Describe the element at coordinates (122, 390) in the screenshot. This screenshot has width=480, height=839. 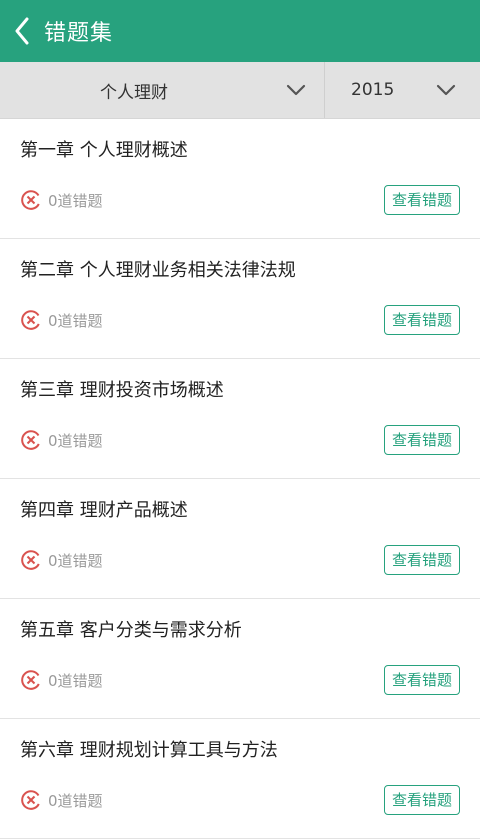
I see `chapter-title: 第三章 理财投资市场概述` at that location.